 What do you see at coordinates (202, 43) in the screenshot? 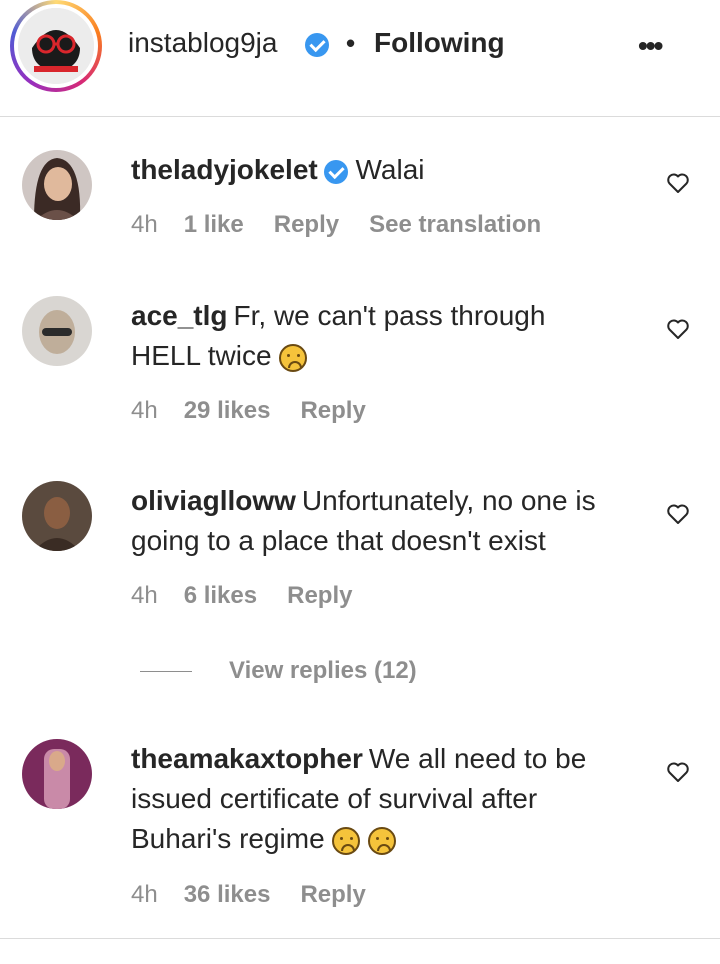
I see `account-username: instablog9ja` at bounding box center [202, 43].